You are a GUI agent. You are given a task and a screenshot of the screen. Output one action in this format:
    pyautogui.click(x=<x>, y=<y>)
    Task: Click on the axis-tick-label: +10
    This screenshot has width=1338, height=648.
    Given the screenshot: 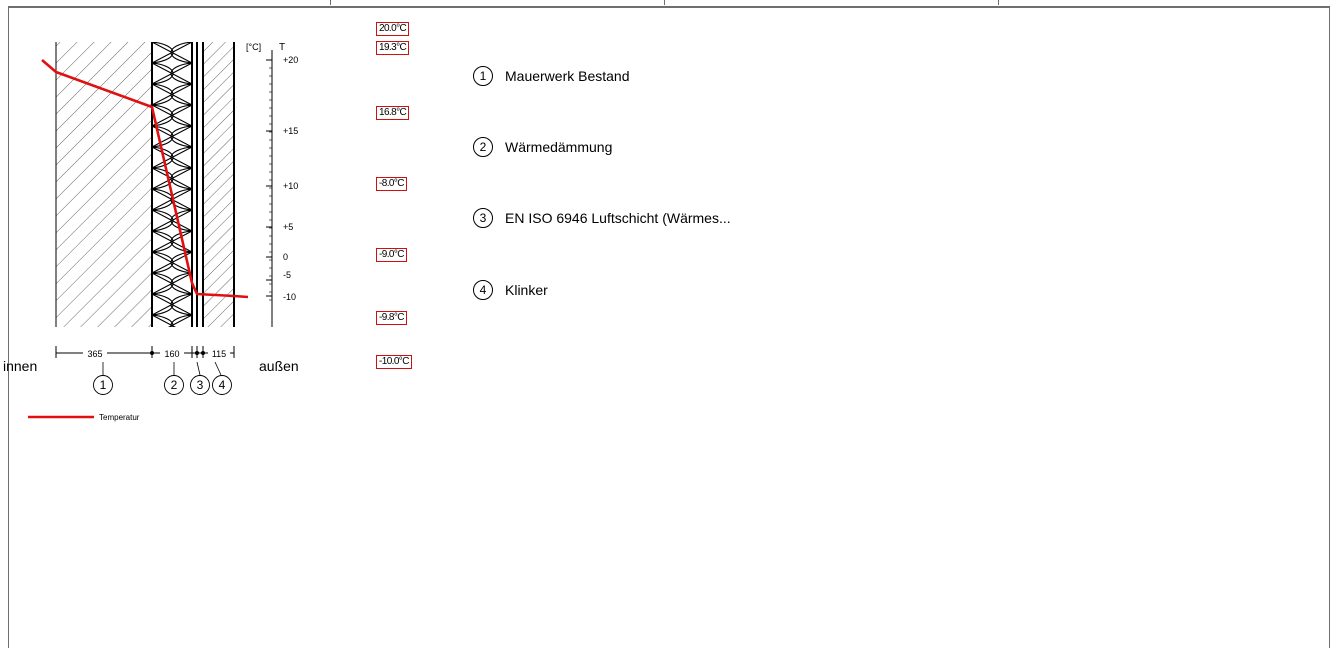 What is the action you would take?
    pyautogui.click(x=290, y=186)
    